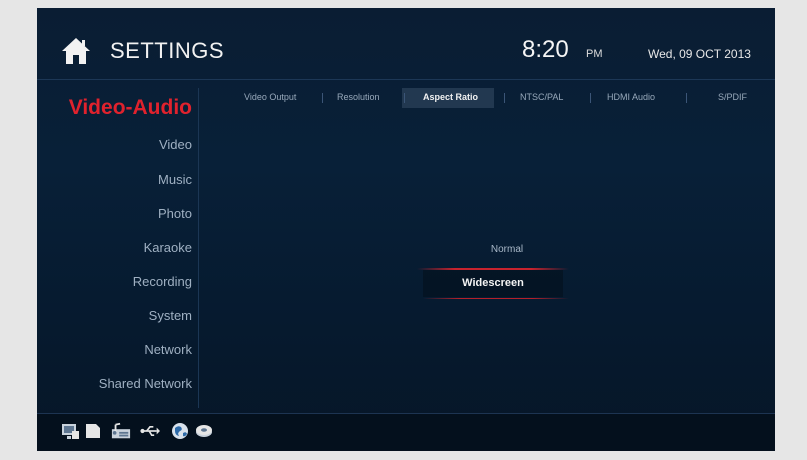 The height and width of the screenshot is (460, 807). What do you see at coordinates (493, 283) in the screenshot?
I see `option-widescreen: Widescreen` at bounding box center [493, 283].